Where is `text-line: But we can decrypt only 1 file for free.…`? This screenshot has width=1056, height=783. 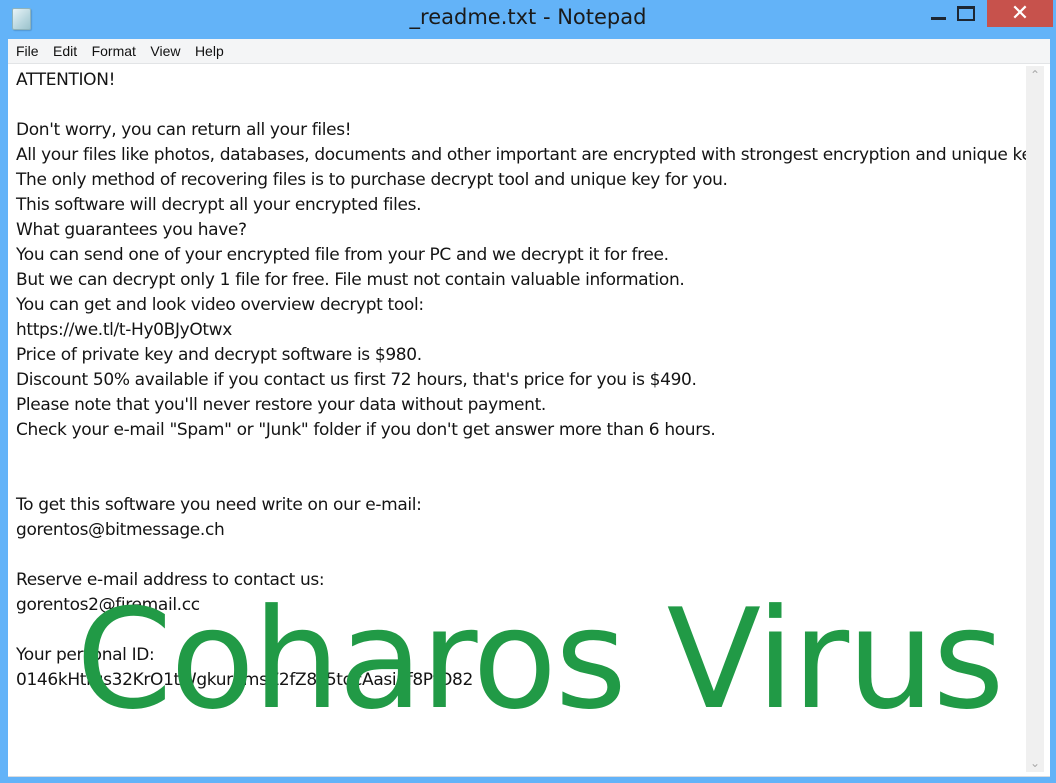
text-line: But we can decrypt only 1 file for free.… is located at coordinates (350, 280).